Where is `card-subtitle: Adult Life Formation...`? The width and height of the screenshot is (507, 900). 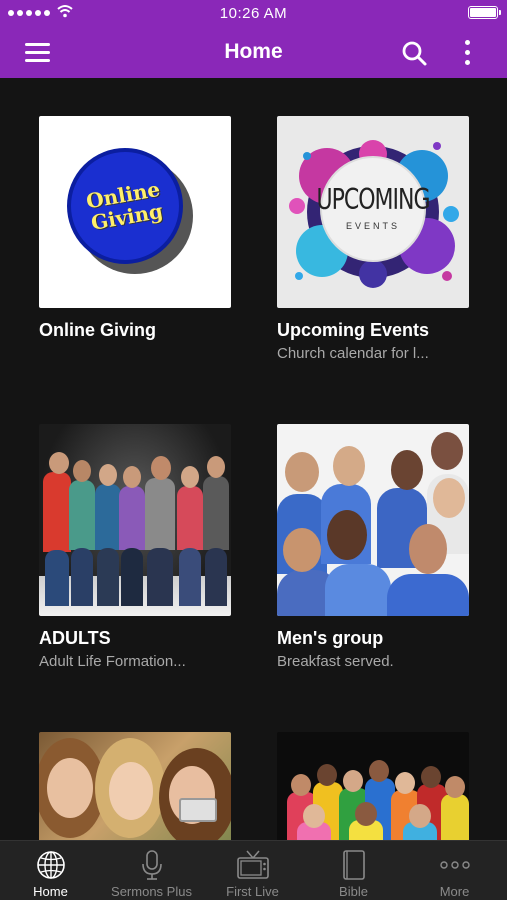 card-subtitle: Adult Life Formation... is located at coordinates (112, 661).